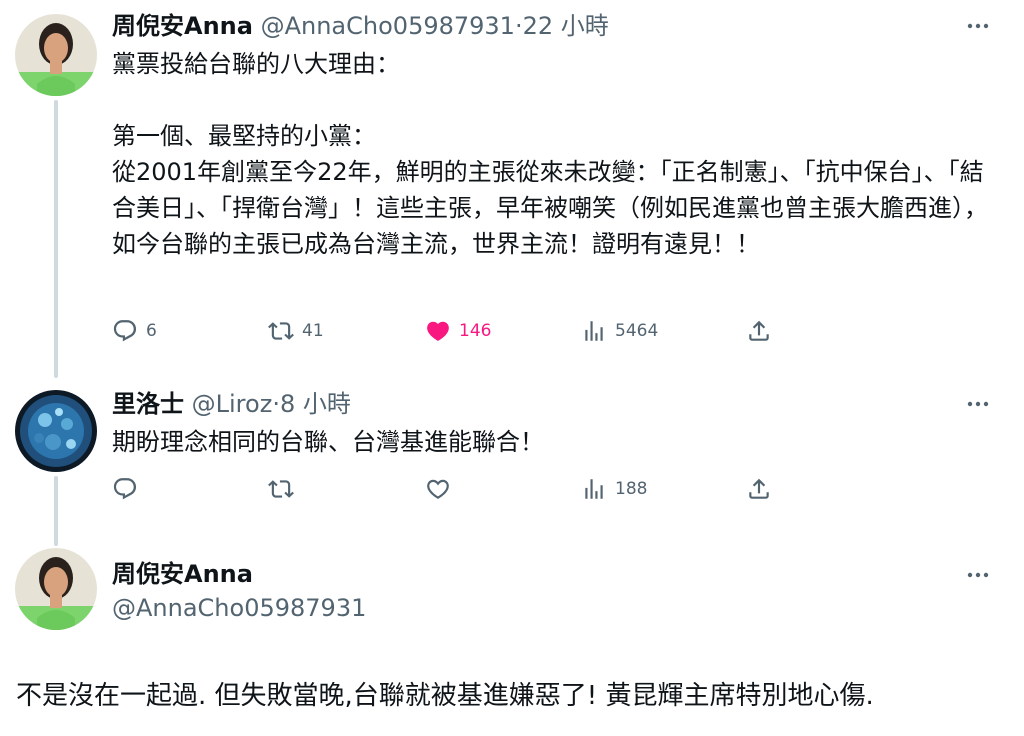 This screenshot has width=1024, height=736. Describe the element at coordinates (148, 404) in the screenshot. I see `author-name: 里洛士` at that location.